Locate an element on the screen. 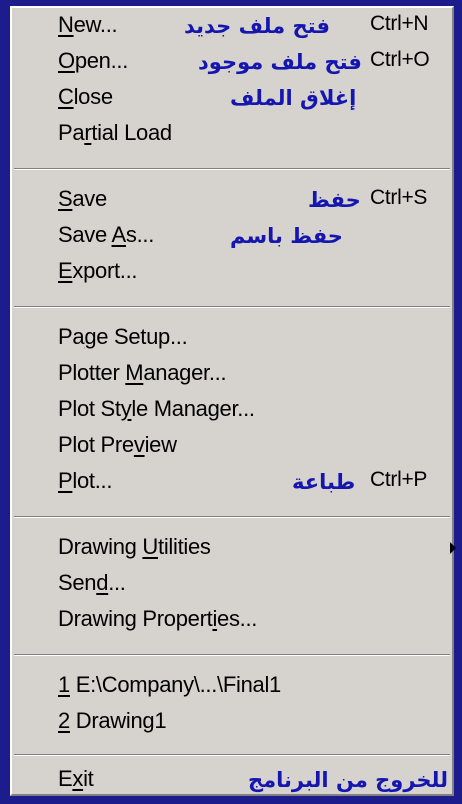 The image size is (462, 804). menu-item-save: Save حفظ Ctrl+S is located at coordinates (232, 201).